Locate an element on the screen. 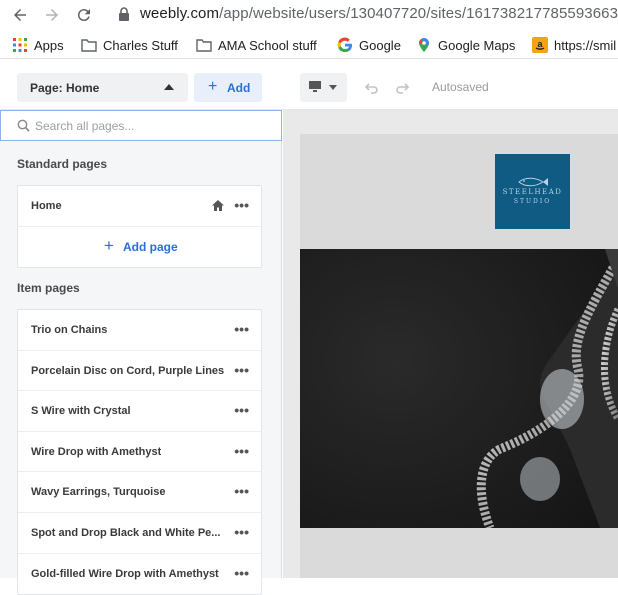 Image resolution: width=618 pixels, height=595 pixels. bookmark-label: Google is located at coordinates (380, 45).